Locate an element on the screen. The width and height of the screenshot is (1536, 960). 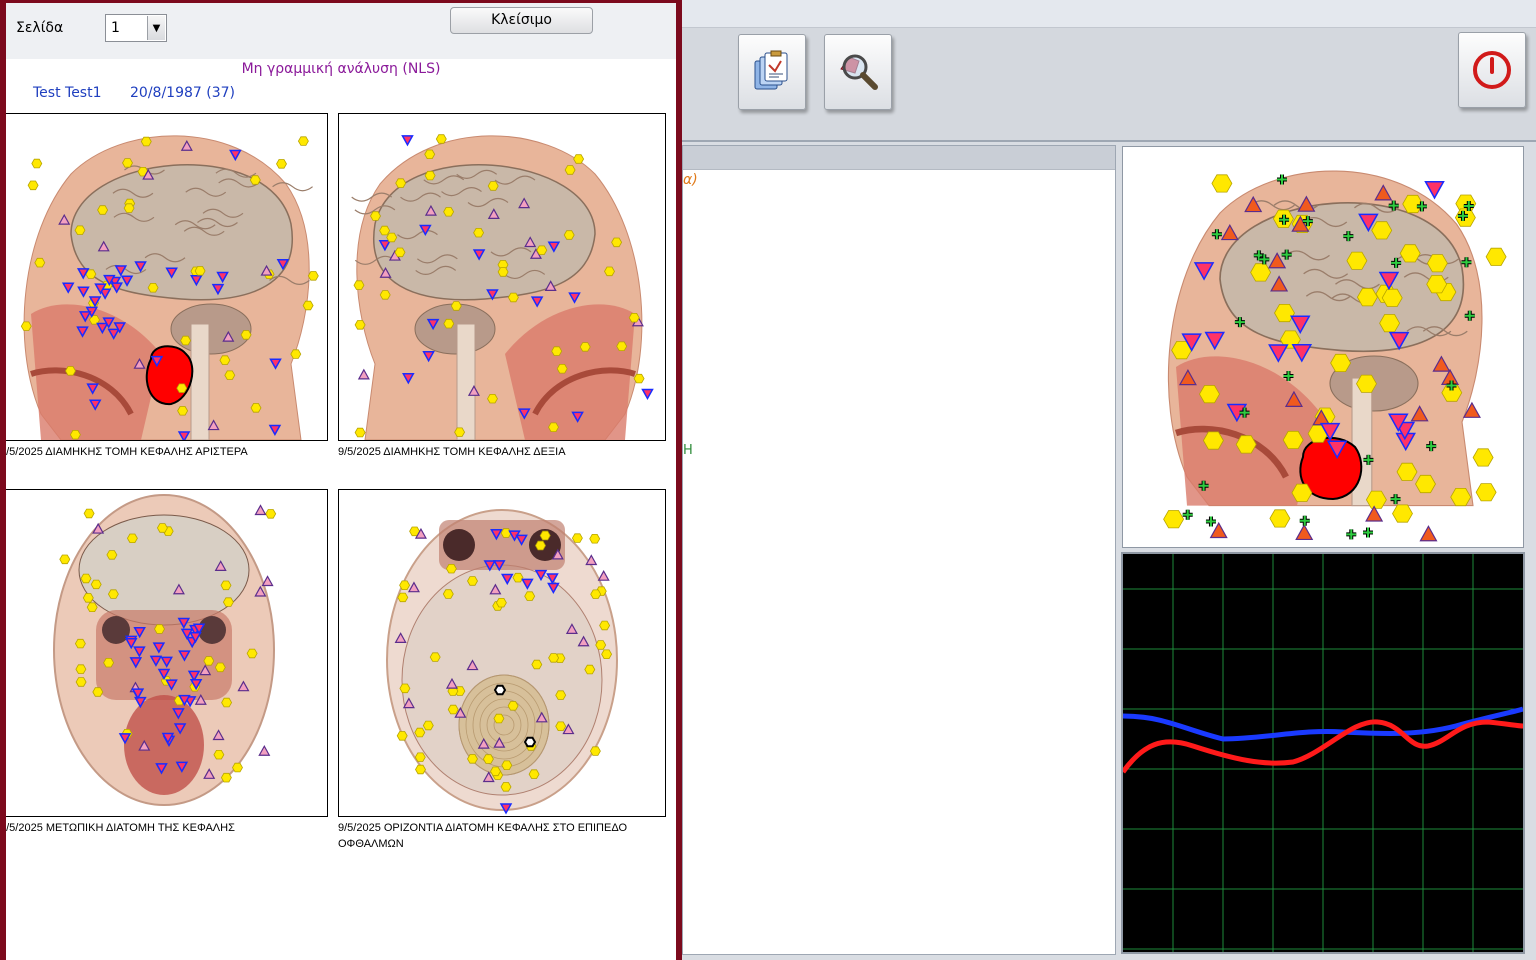
clipboard-icon is located at coordinates (771, 70).